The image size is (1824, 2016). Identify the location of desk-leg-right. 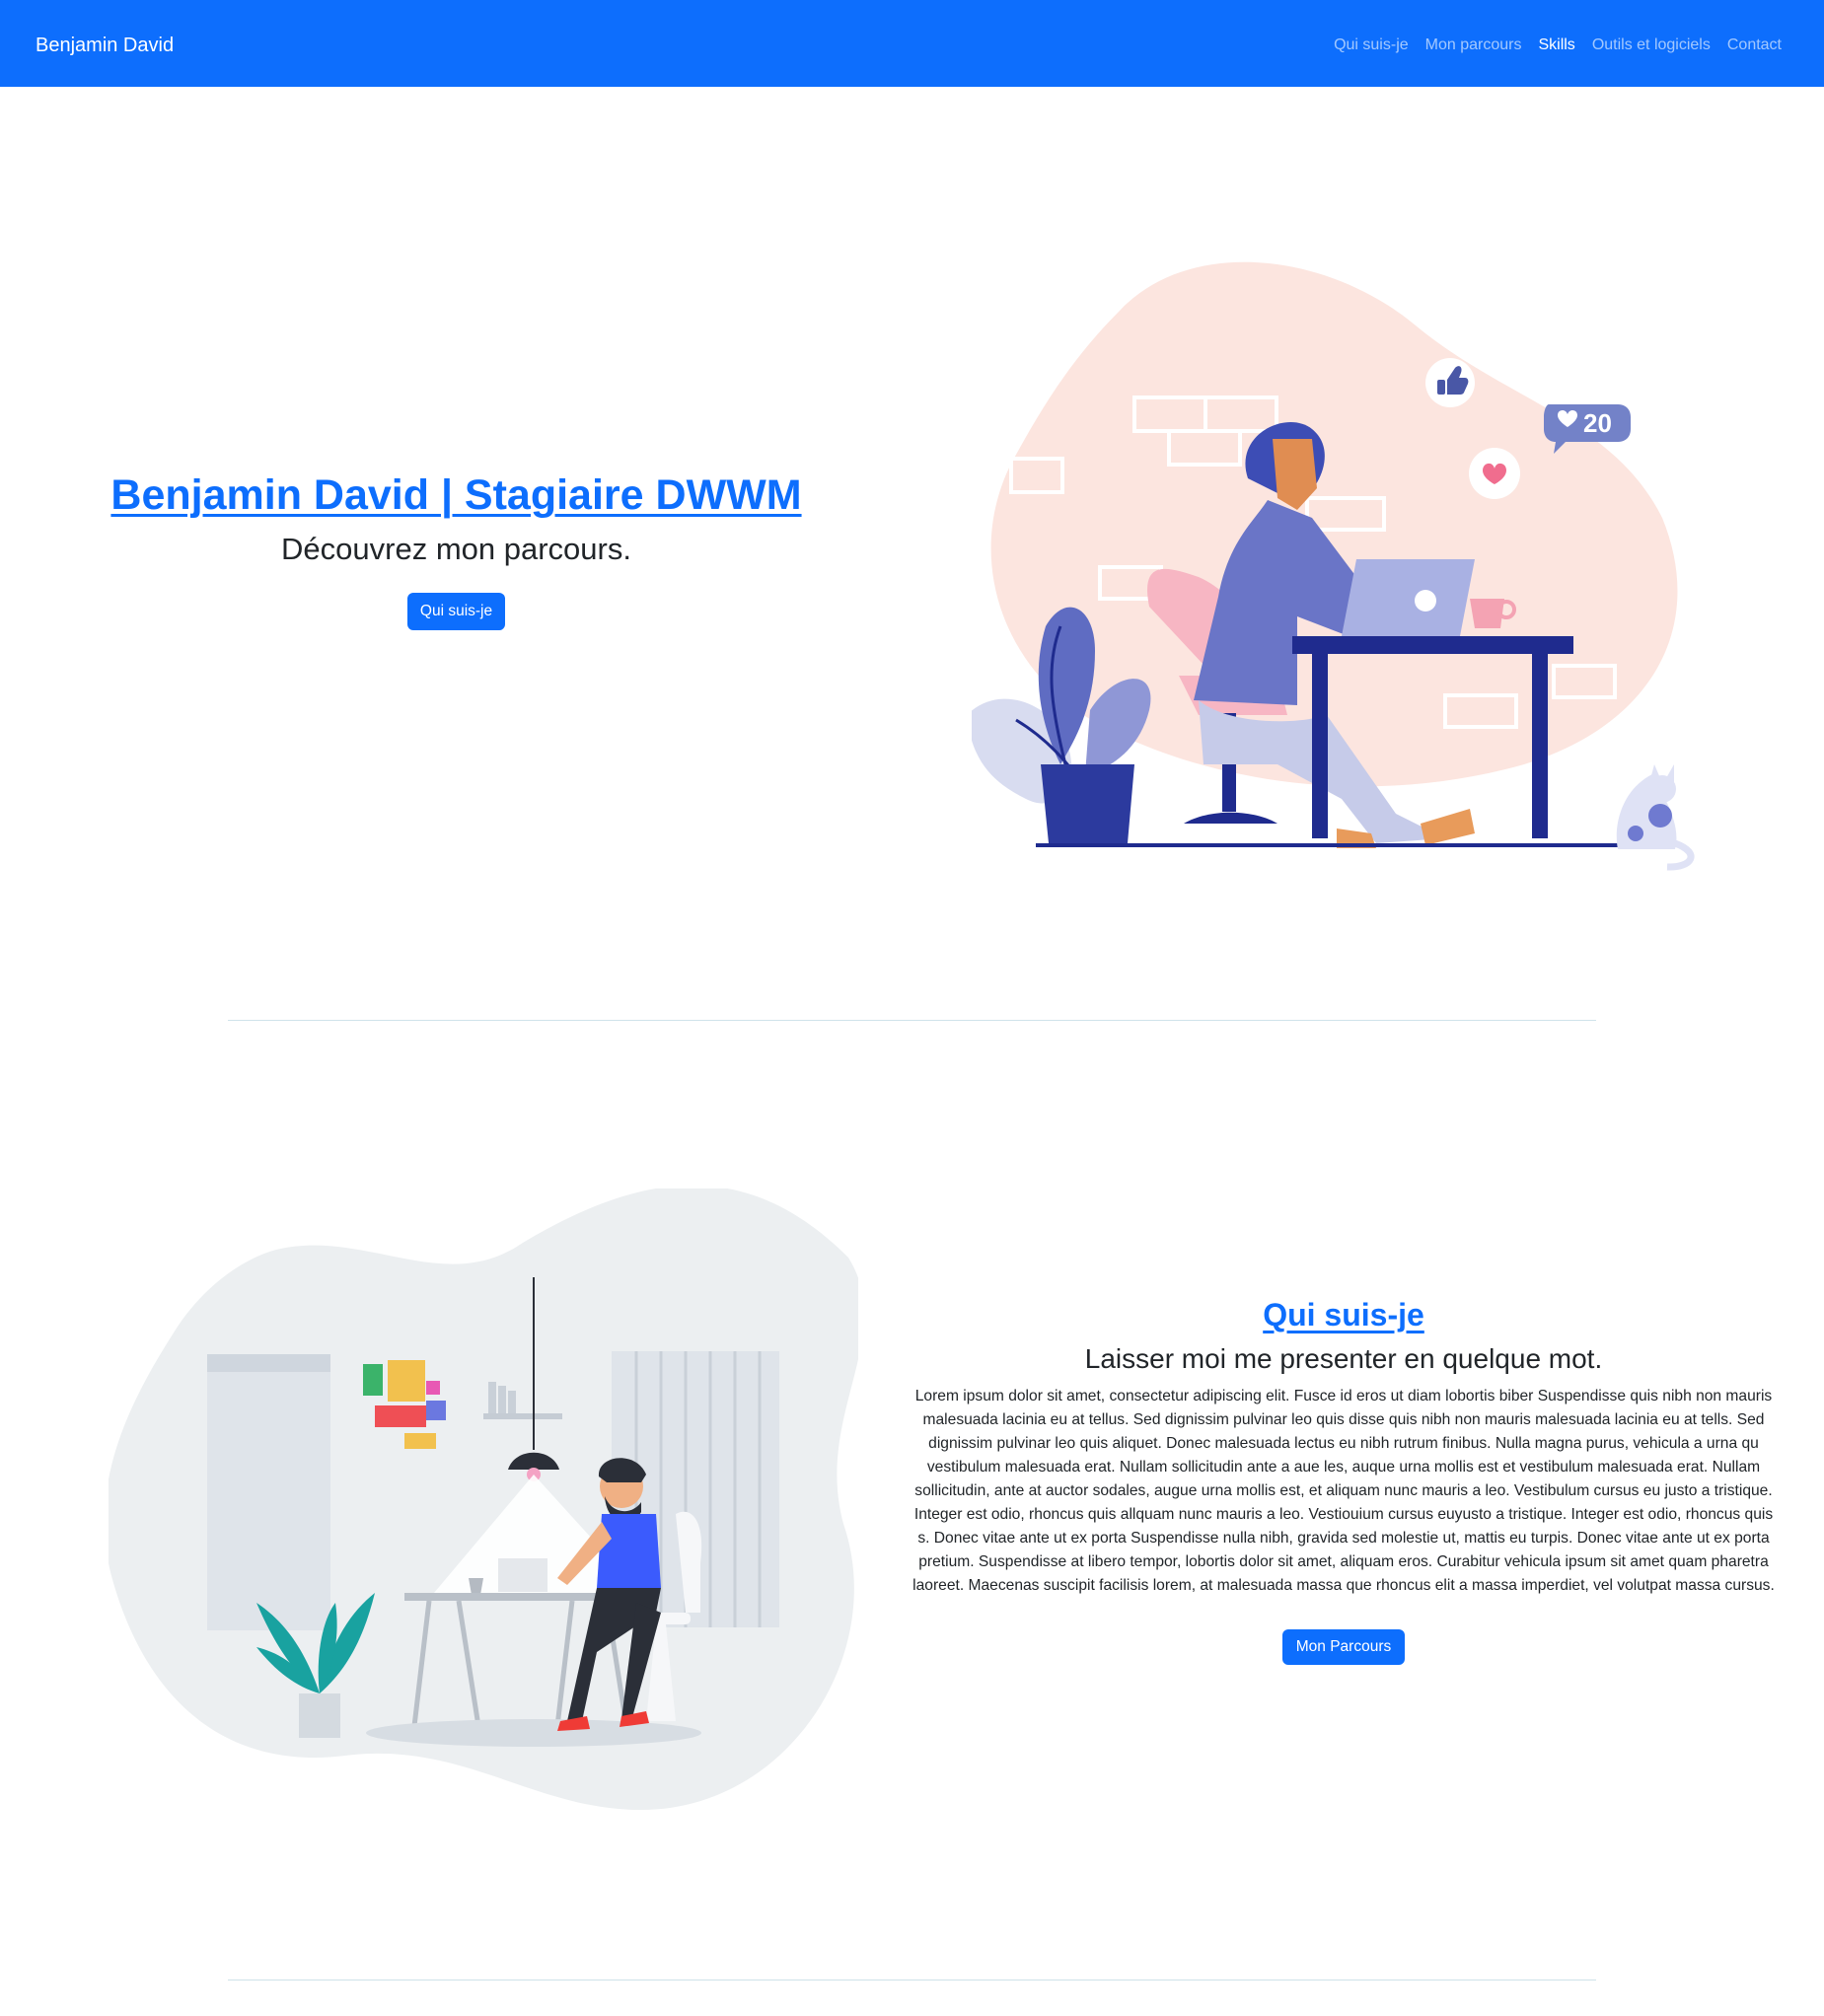
(1540, 744).